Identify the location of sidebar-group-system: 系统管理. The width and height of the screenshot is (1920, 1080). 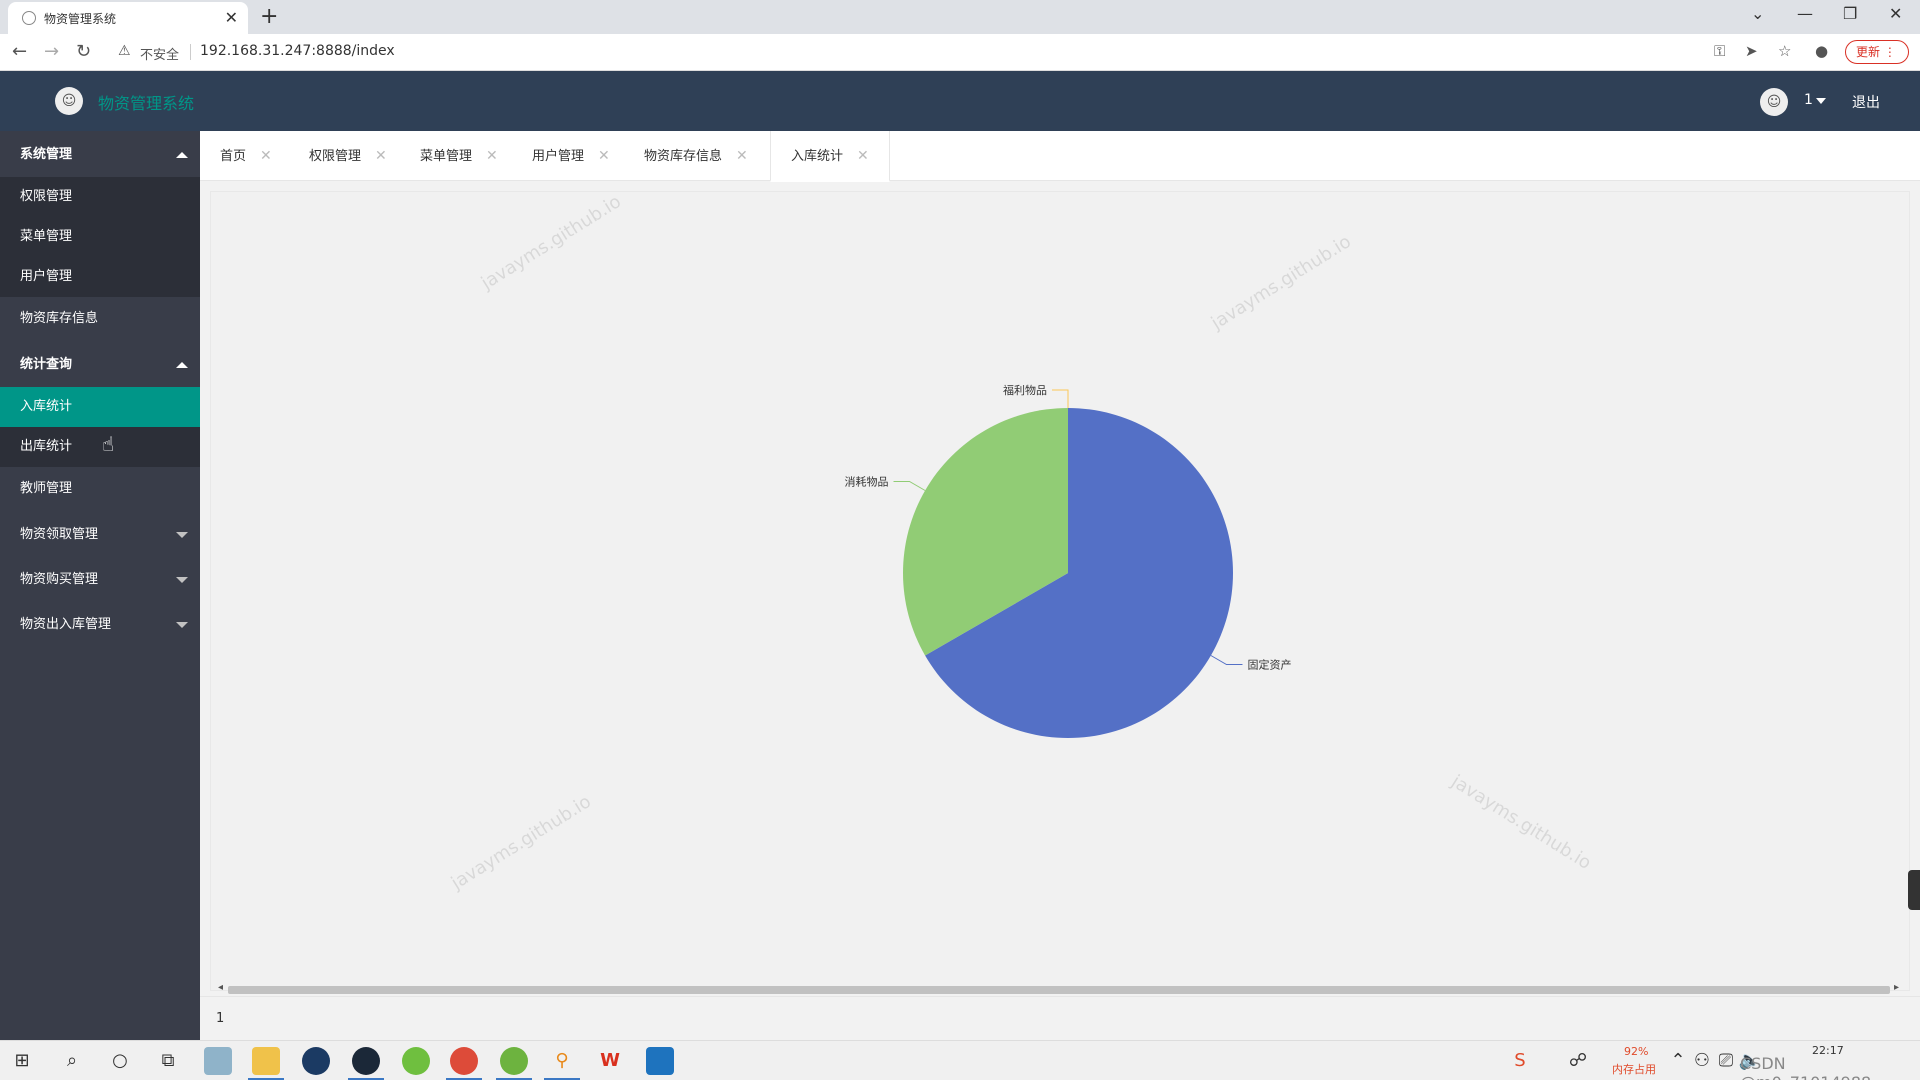
(100, 155).